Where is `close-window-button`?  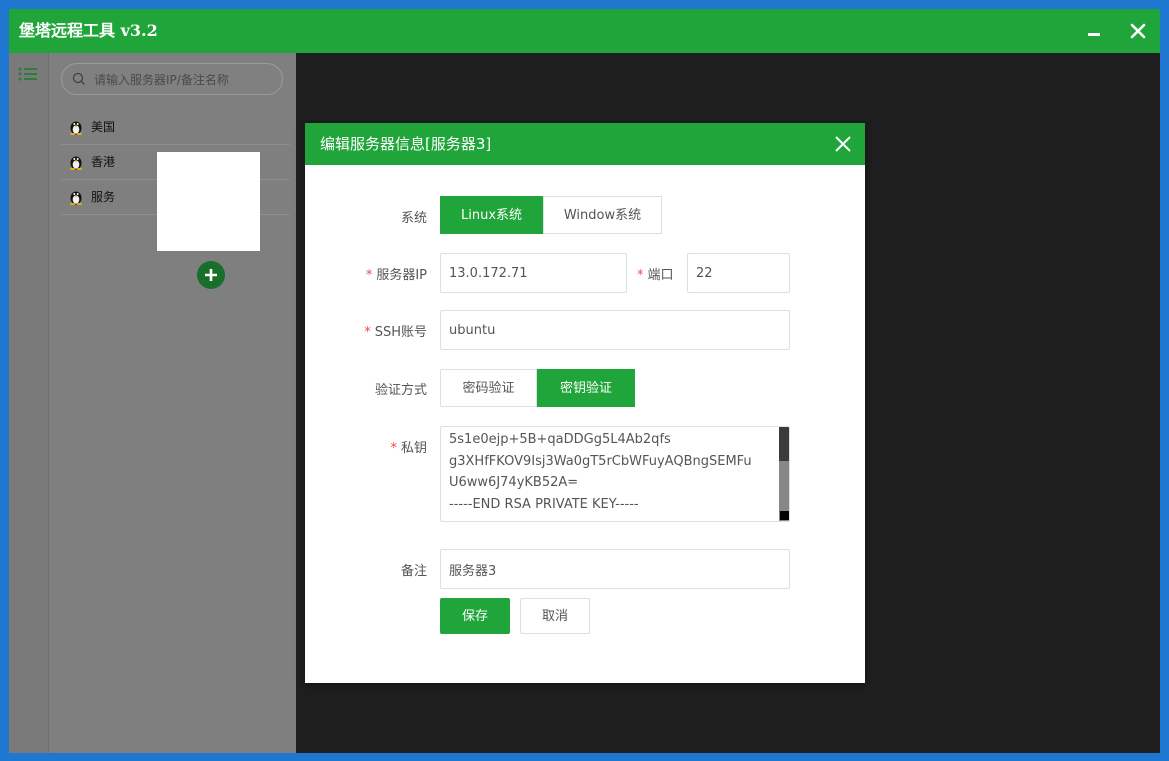
close-window-button is located at coordinates (1138, 31).